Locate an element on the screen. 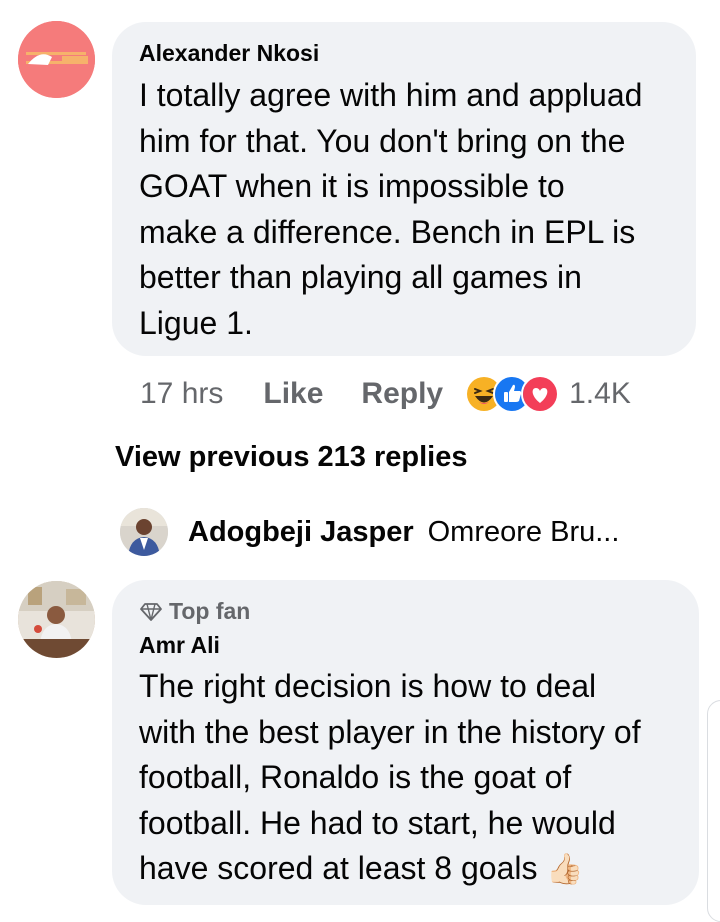 The width and height of the screenshot is (720, 922). thumbs-up-emoji-icon: 👍🏻 is located at coordinates (565, 869).